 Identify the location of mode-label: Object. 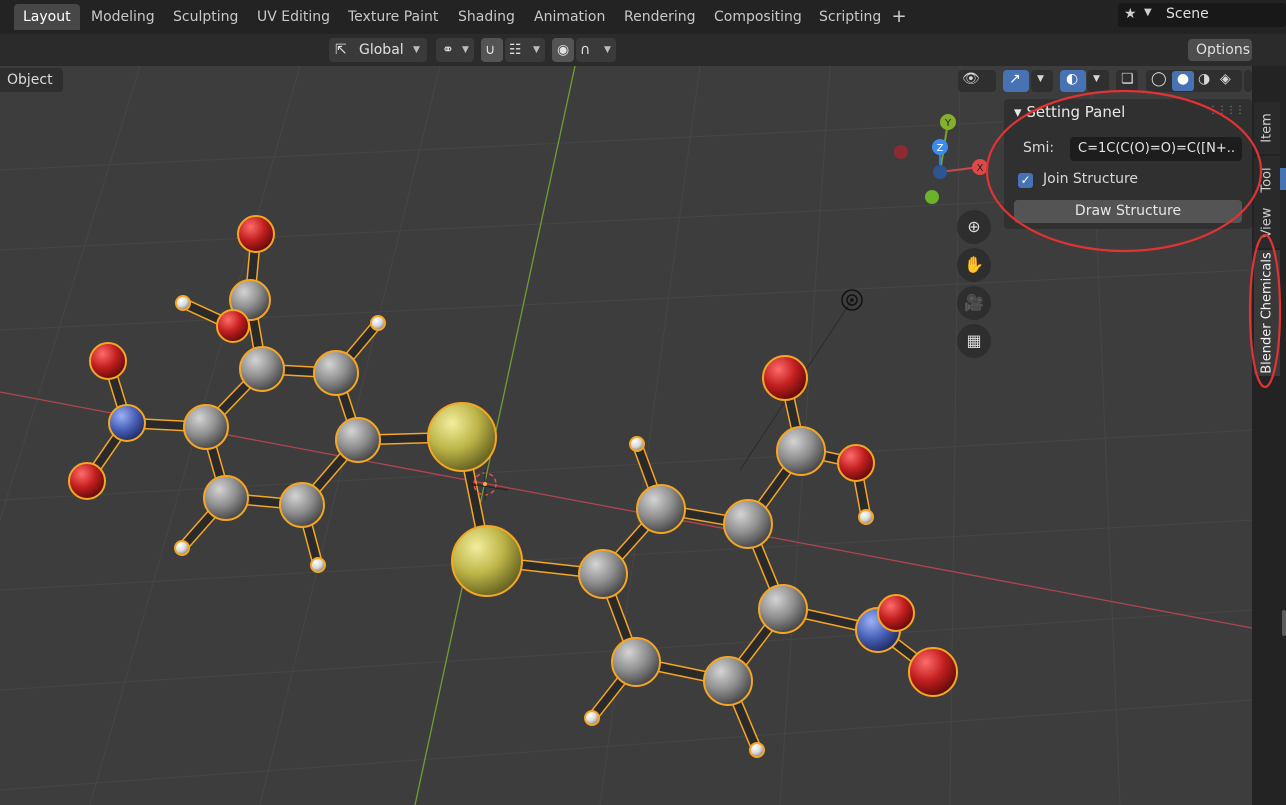
(31, 80).